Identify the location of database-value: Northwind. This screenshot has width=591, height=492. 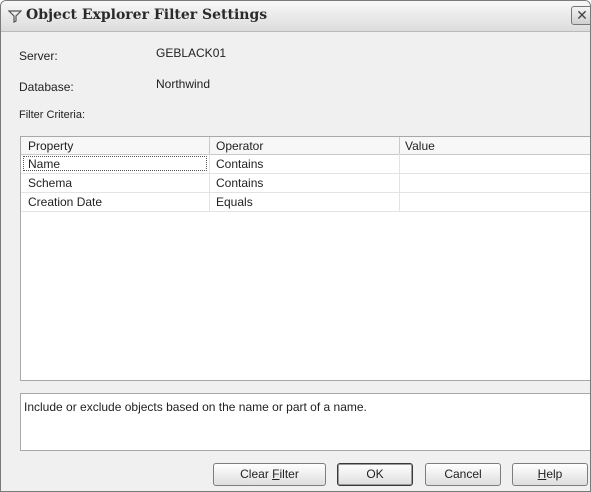
(183, 84).